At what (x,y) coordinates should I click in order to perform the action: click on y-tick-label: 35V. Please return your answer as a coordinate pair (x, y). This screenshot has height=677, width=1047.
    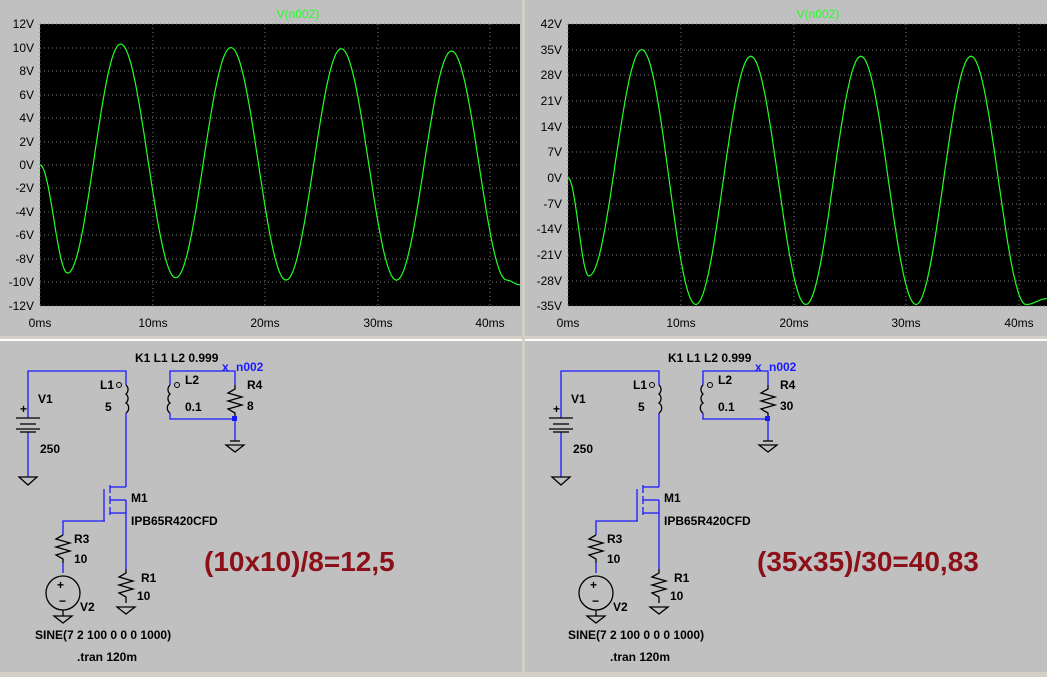
    Looking at the image, I should click on (551, 50).